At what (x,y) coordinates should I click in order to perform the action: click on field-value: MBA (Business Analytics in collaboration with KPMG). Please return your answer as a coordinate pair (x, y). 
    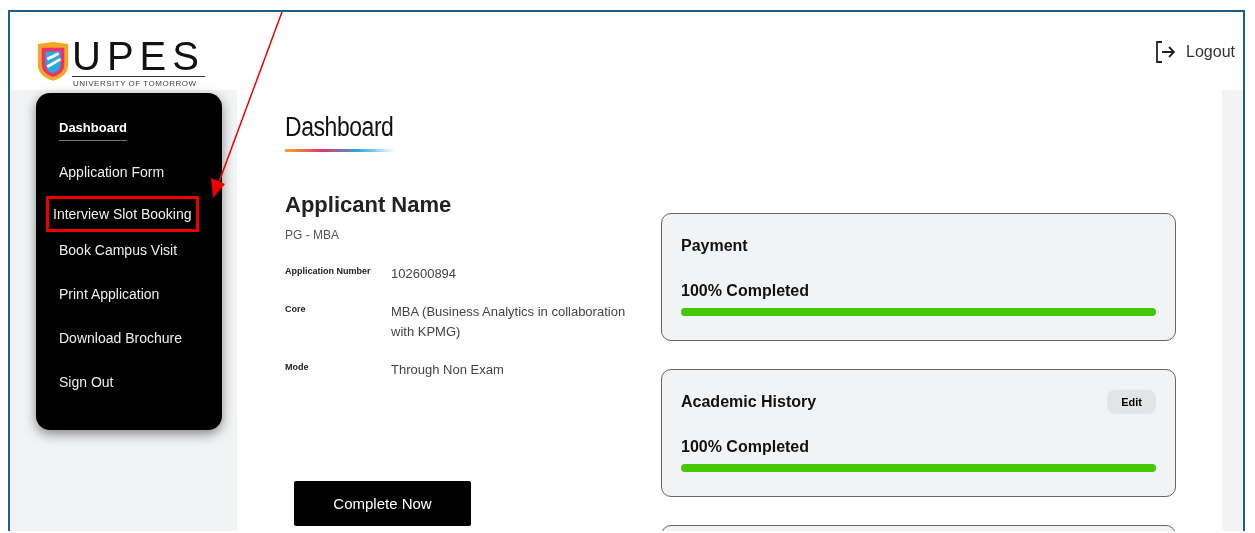
    Looking at the image, I should click on (509, 322).